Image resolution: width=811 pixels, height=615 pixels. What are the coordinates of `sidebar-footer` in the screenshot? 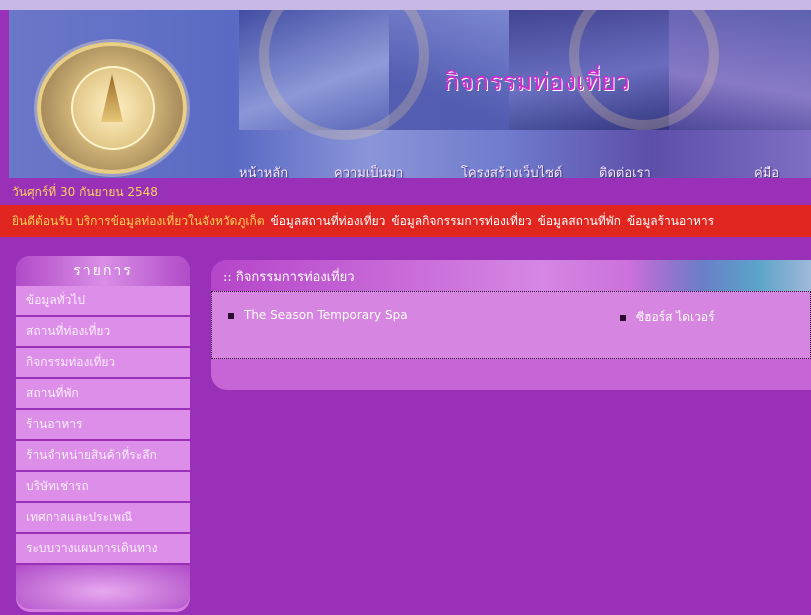 It's located at (103, 587).